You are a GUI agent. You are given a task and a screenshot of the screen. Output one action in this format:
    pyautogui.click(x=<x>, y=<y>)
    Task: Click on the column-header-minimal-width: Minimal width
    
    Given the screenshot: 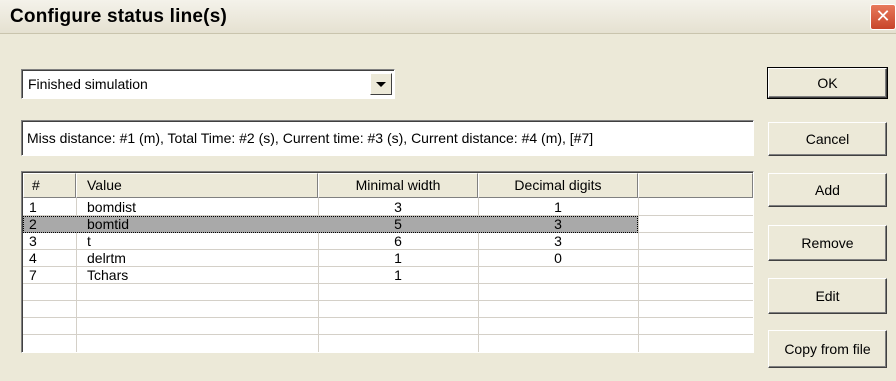 What is the action you would take?
    pyautogui.click(x=398, y=185)
    